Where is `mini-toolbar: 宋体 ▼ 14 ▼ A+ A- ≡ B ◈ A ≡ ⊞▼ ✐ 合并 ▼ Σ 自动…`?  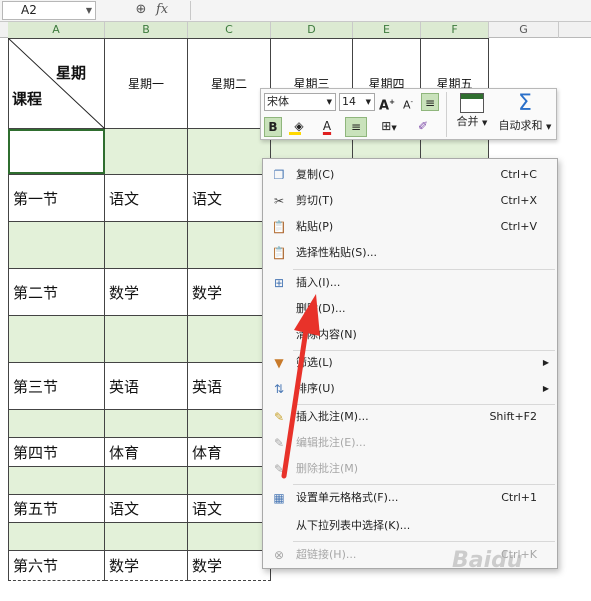 mini-toolbar: 宋体 ▼ 14 ▼ A+ A- ≡ B ◈ A ≡ ⊞▼ ✐ 合并 ▼ Σ 自动… is located at coordinates (408, 114).